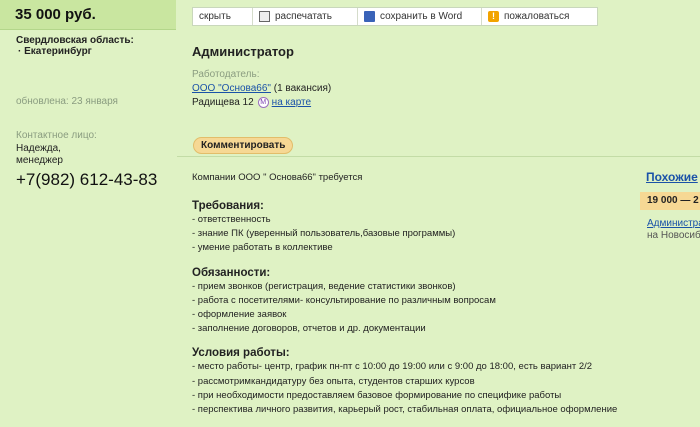  I want to click on metro-icon: М, so click(263, 102).